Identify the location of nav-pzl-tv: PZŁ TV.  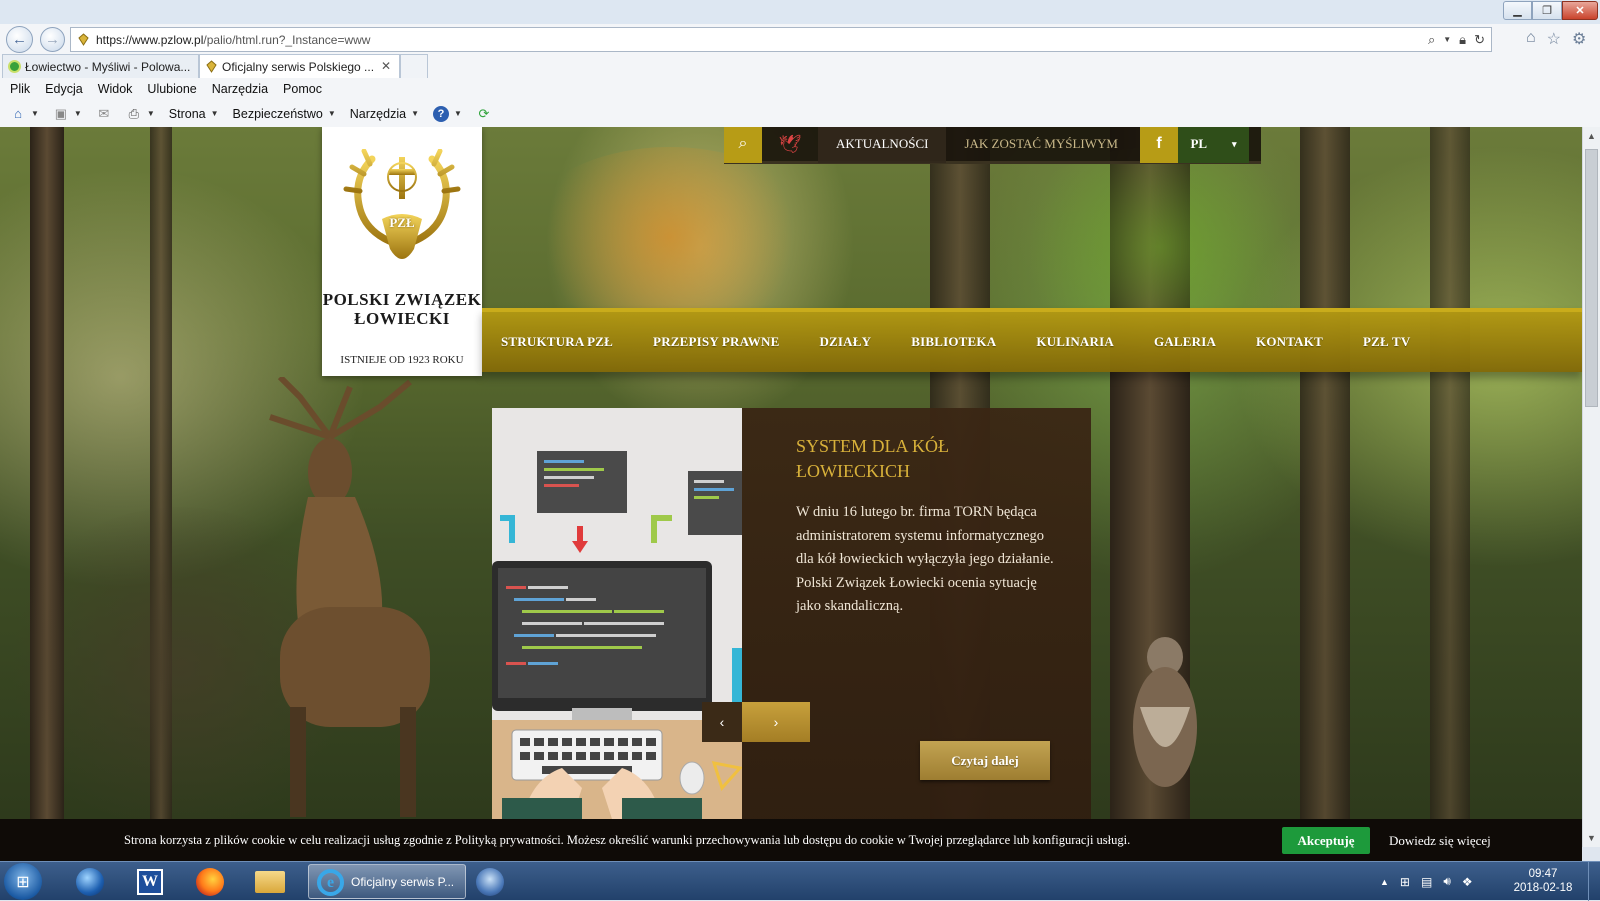
(1387, 342).